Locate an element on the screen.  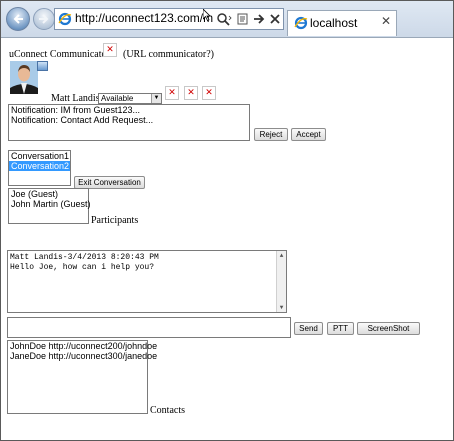
contacts-label: Contacts is located at coordinates (167, 410).